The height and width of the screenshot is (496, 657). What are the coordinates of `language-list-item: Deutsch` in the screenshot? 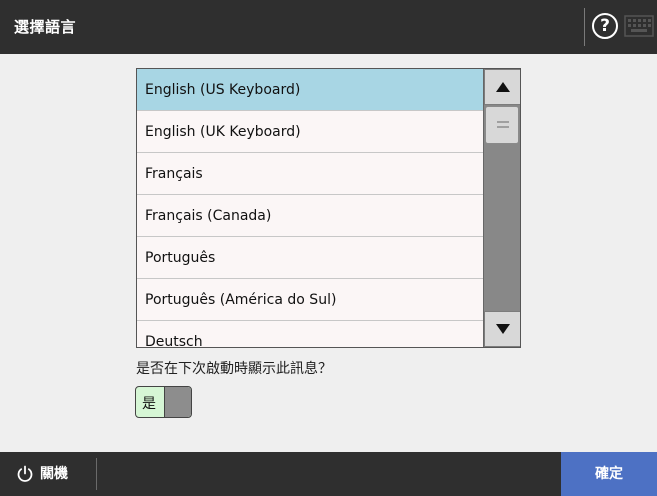 It's located at (310, 334).